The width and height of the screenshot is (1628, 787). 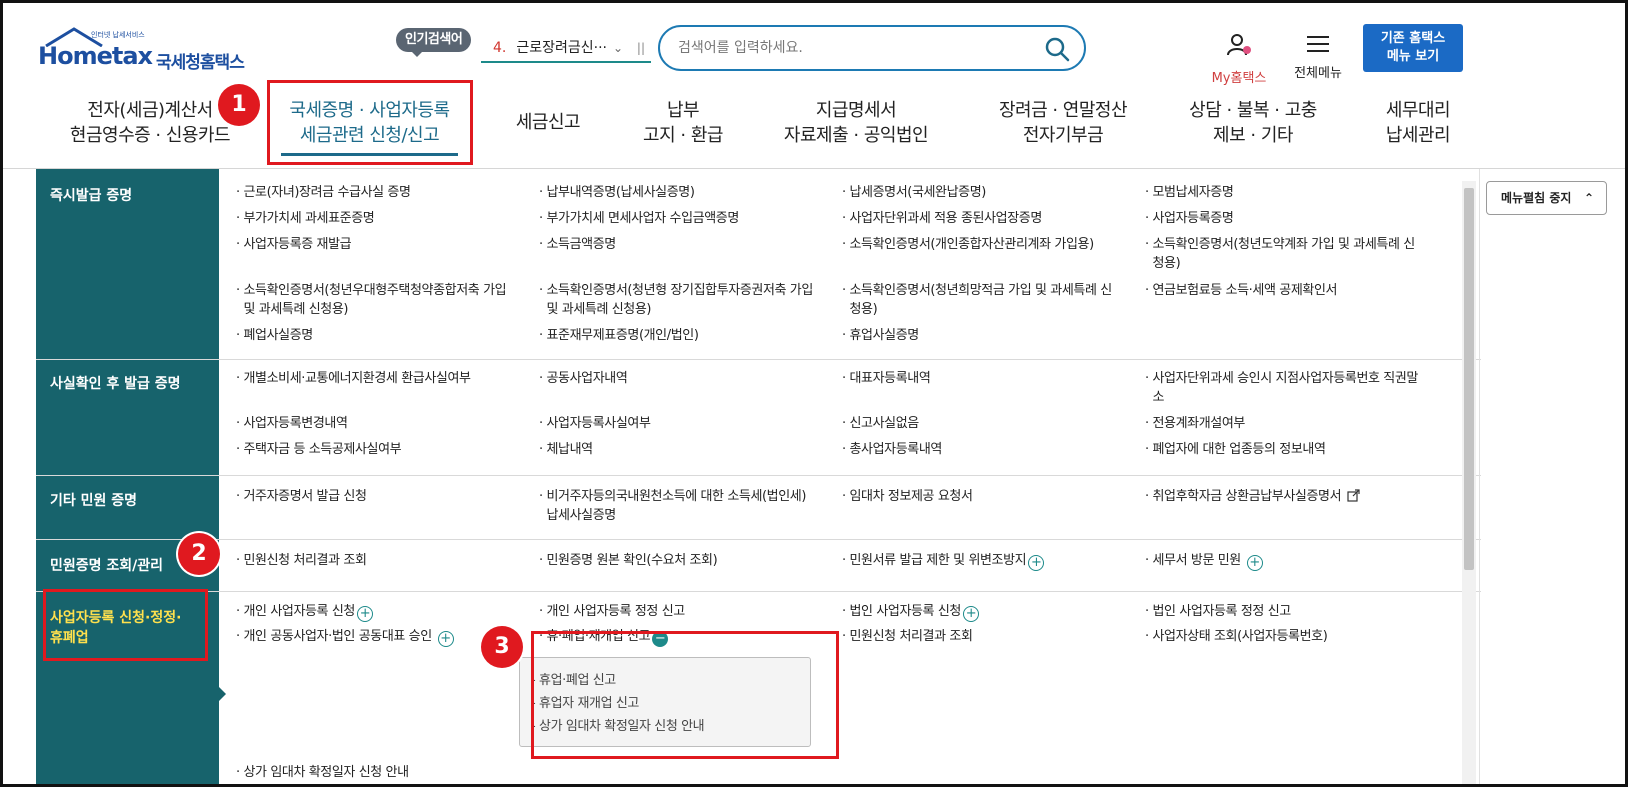 I want to click on menu-link: · 총사업자등록내역, so click(x=892, y=449).